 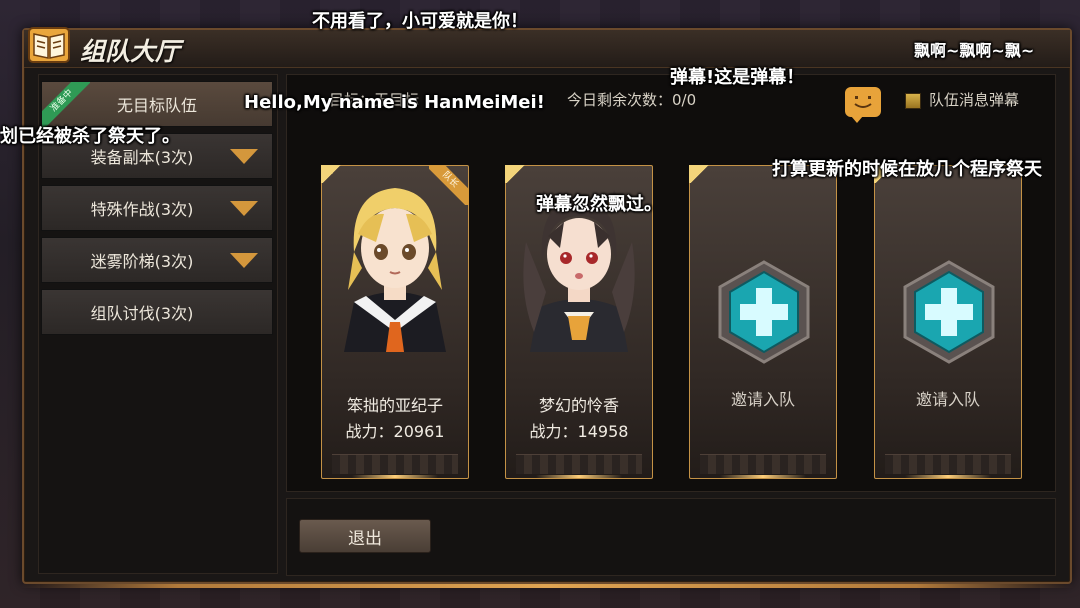 I want to click on sidebar-item-special-ops: 特殊作战(3次), so click(x=157, y=208).